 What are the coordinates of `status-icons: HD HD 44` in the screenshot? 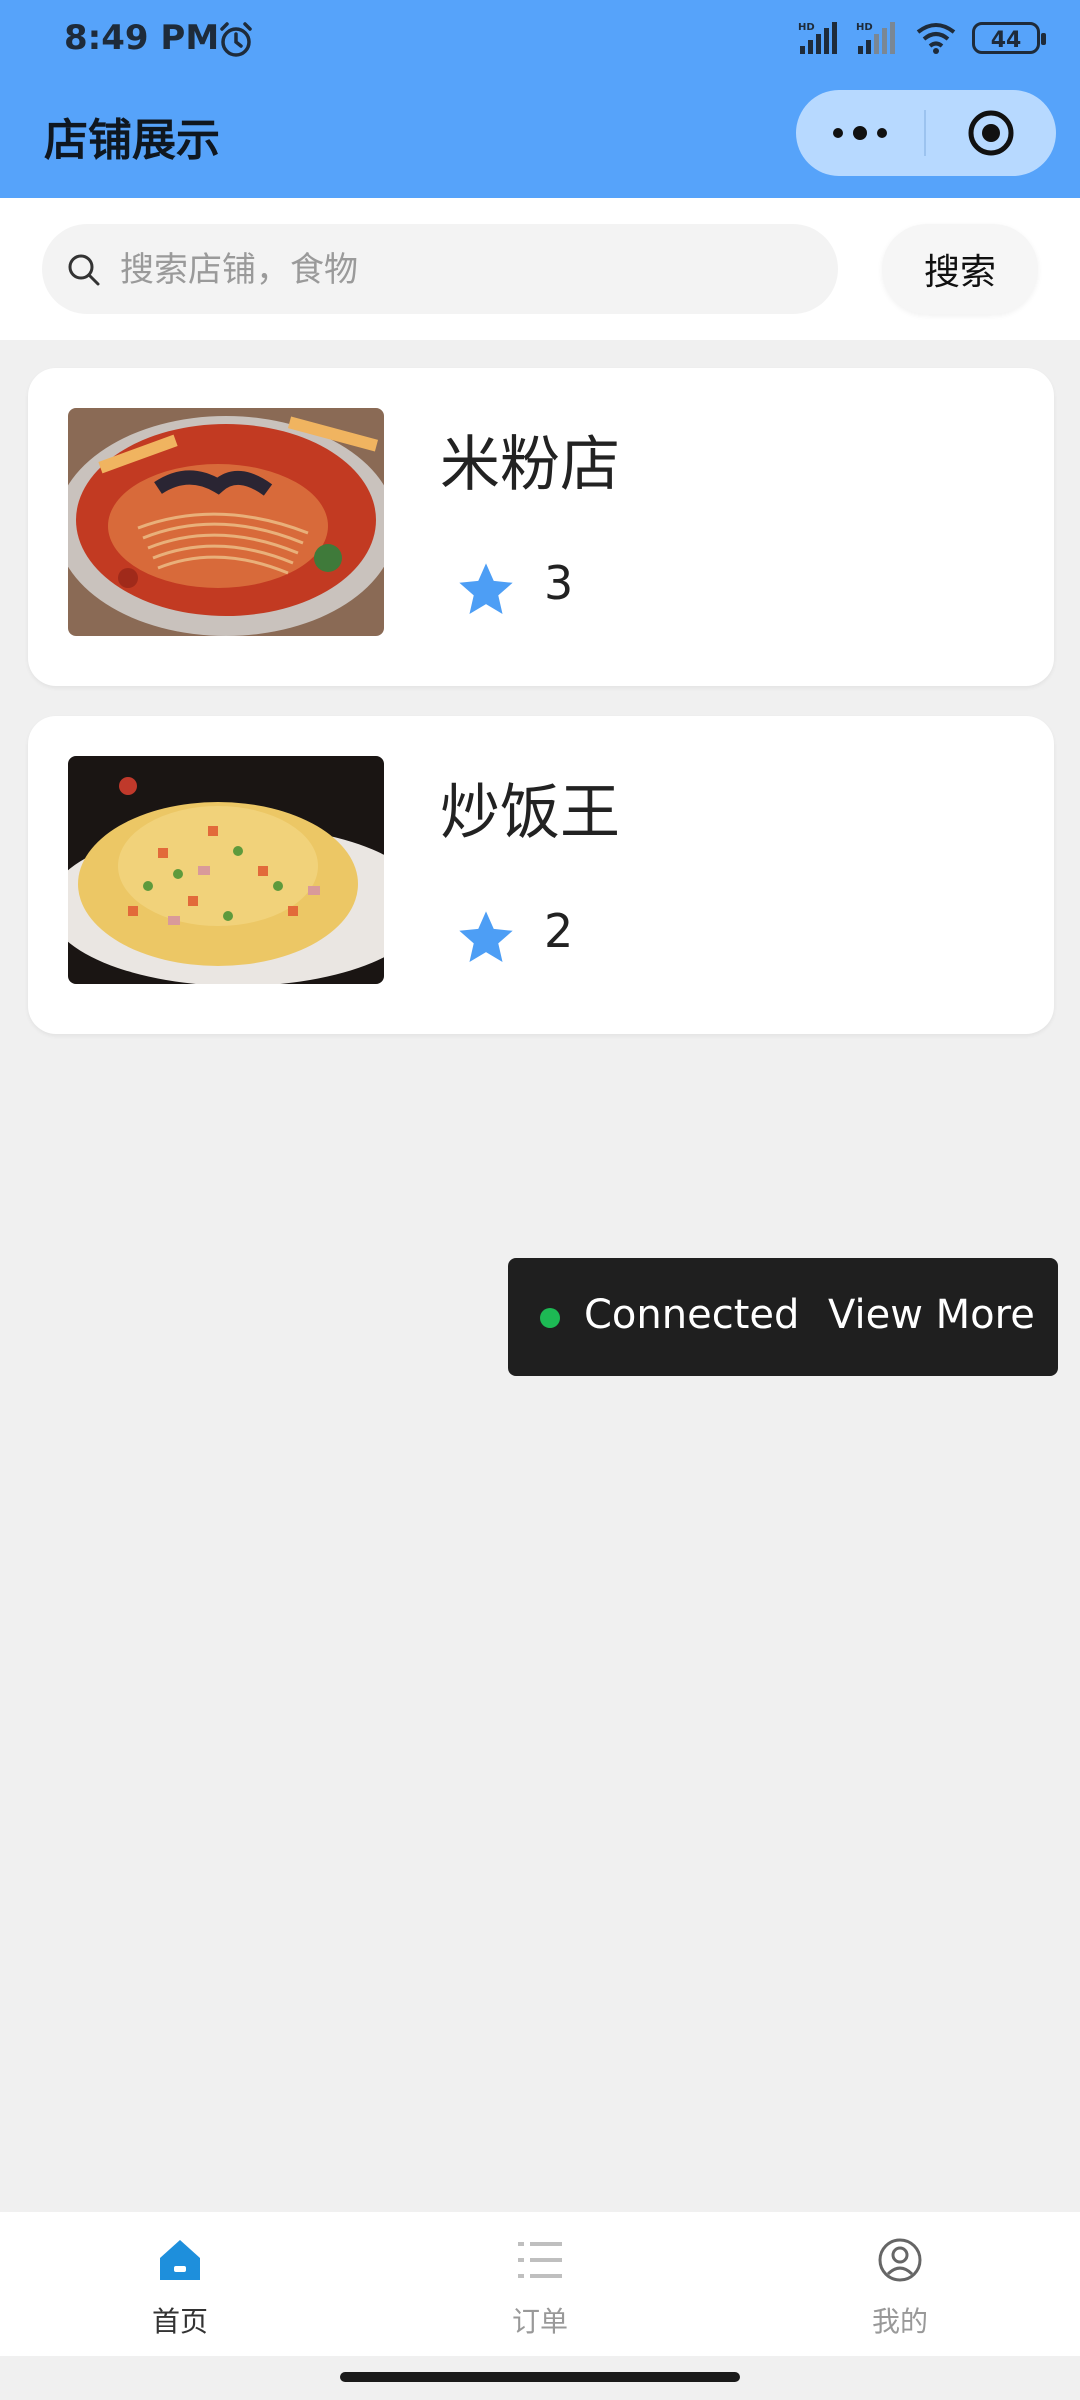 It's located at (922, 38).